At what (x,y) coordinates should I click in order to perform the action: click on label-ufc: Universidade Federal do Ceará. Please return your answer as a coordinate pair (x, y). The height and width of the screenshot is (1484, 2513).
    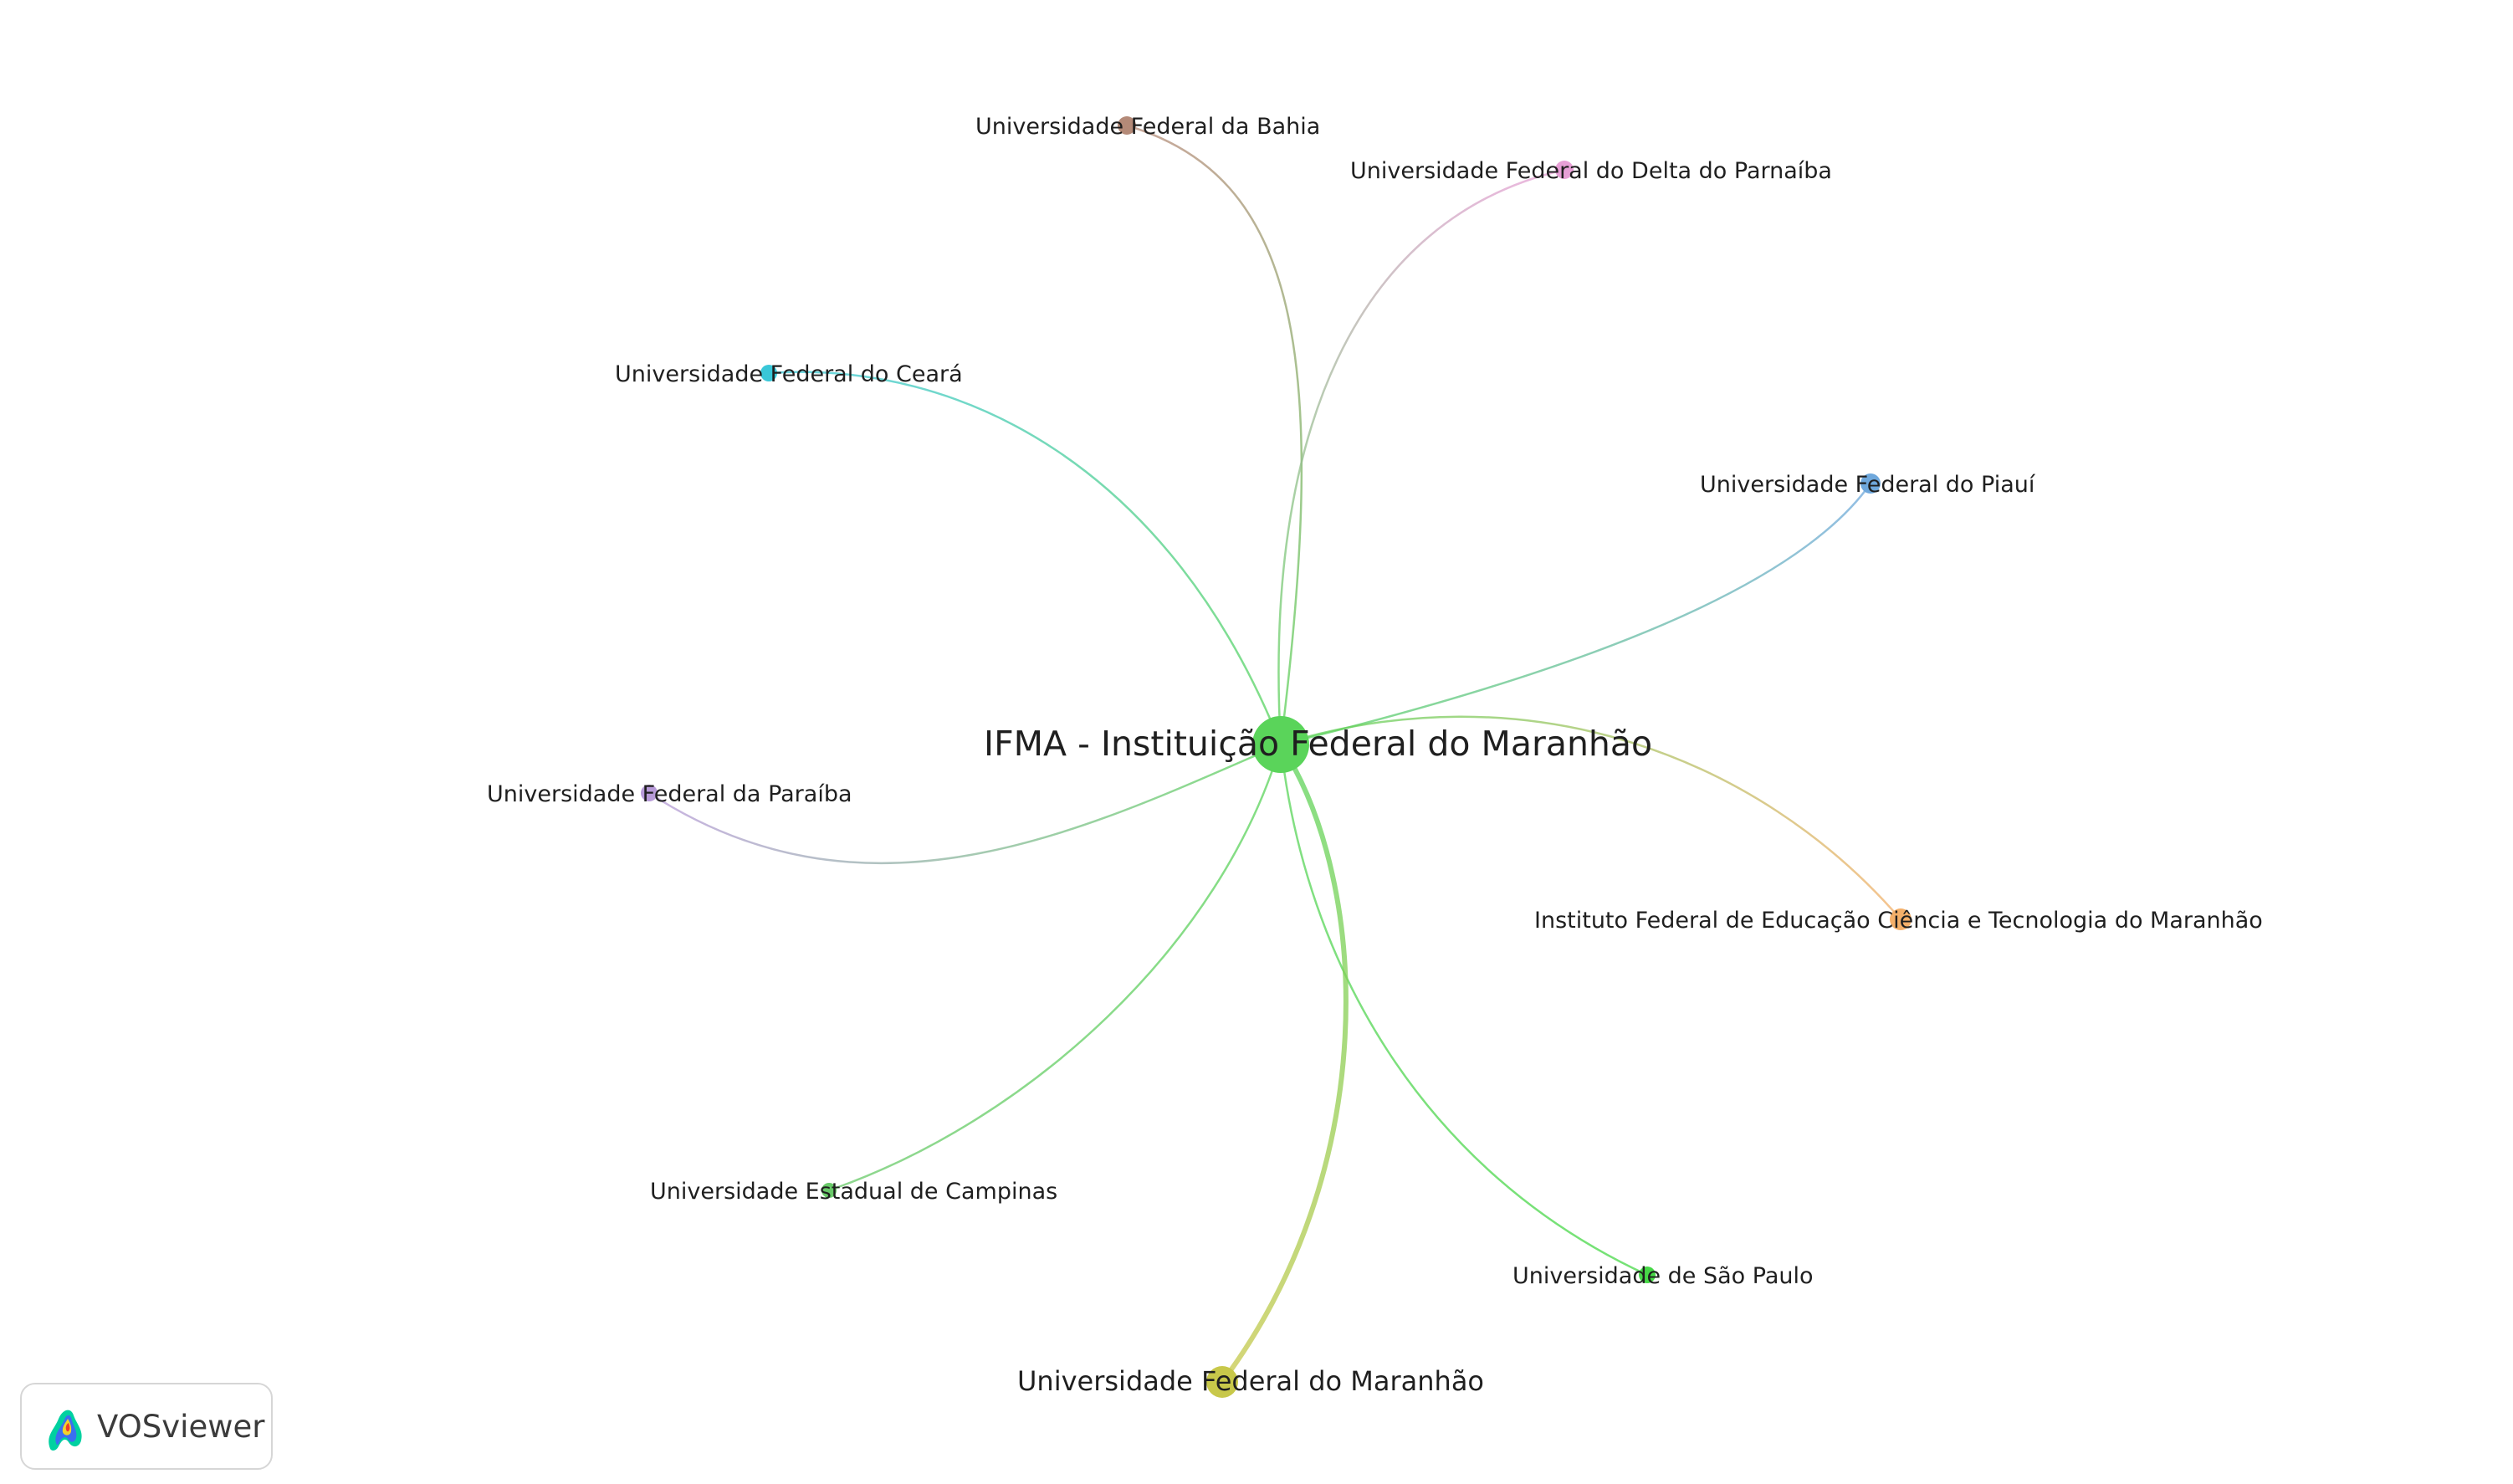
    Looking at the image, I should click on (789, 374).